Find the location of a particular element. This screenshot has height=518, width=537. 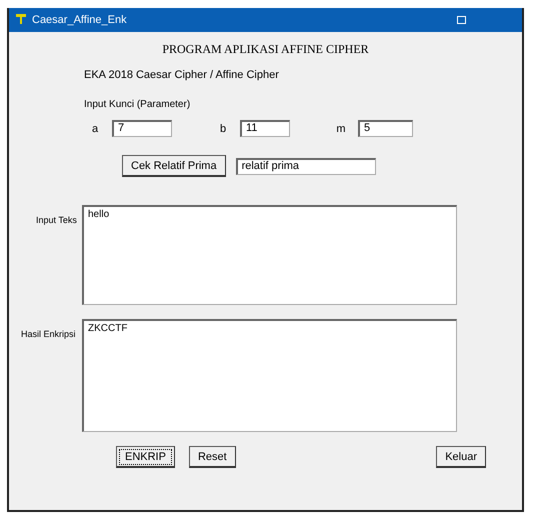

param-label: b is located at coordinates (223, 128).